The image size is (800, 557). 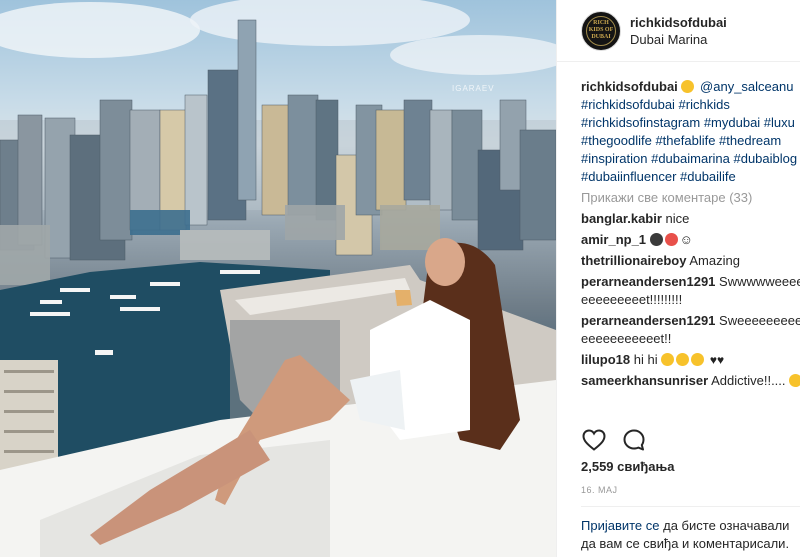 I want to click on comment-username: thetrillionaireboy, so click(x=633, y=260).